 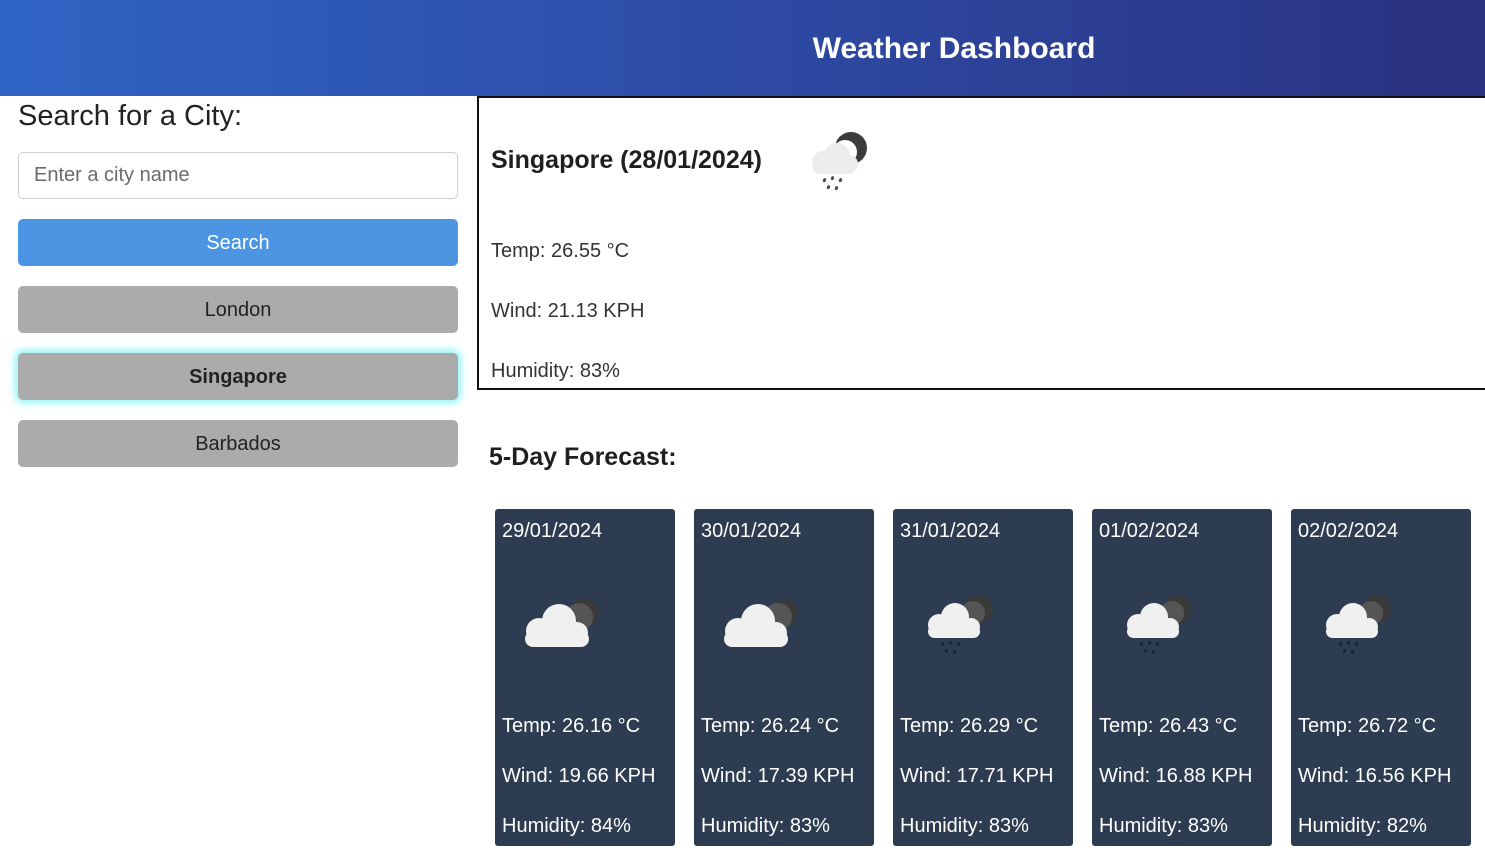 I want to click on forecast-humidity: Humidity: 84%, so click(x=566, y=826).